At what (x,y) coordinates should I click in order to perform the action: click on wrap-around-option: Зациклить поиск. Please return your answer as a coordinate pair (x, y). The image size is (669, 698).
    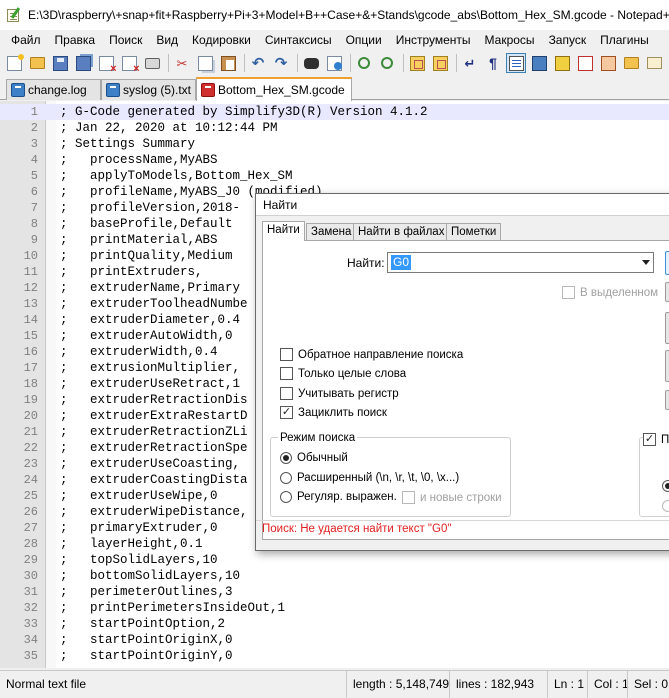
    Looking at the image, I should click on (333, 412).